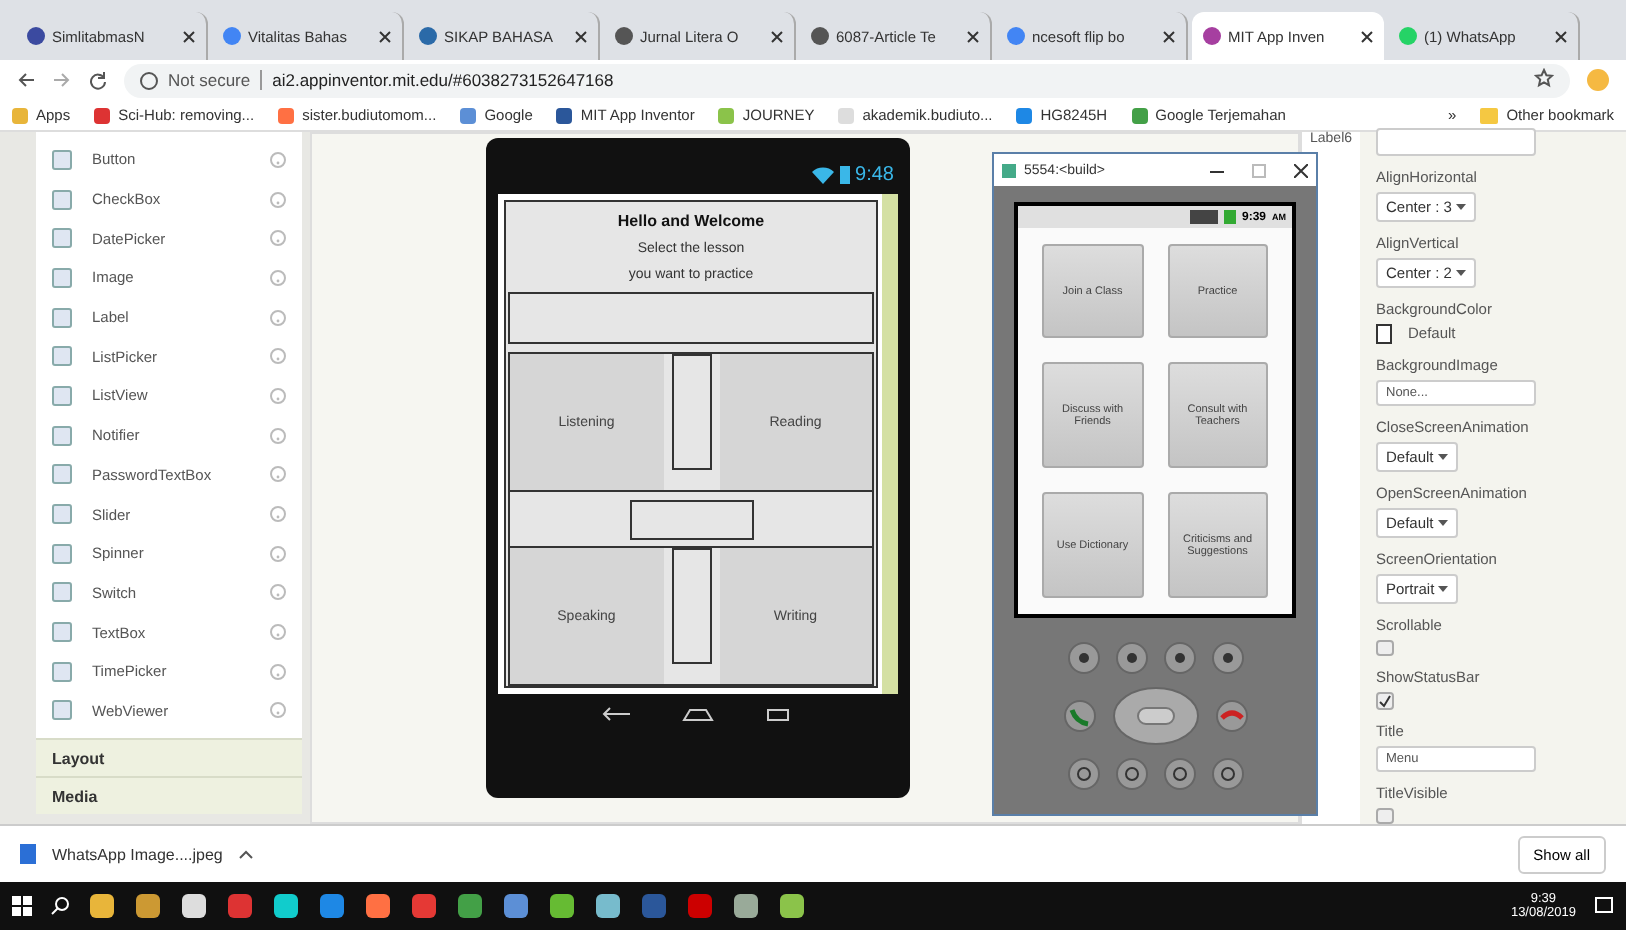  I want to click on notification-icon, so click(1604, 906).